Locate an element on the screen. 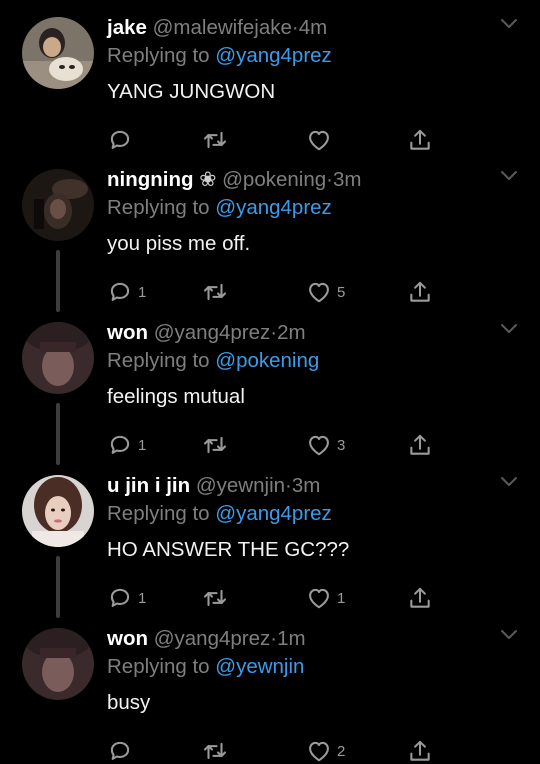  tweet-actions: 2 is located at coordinates (270, 751).